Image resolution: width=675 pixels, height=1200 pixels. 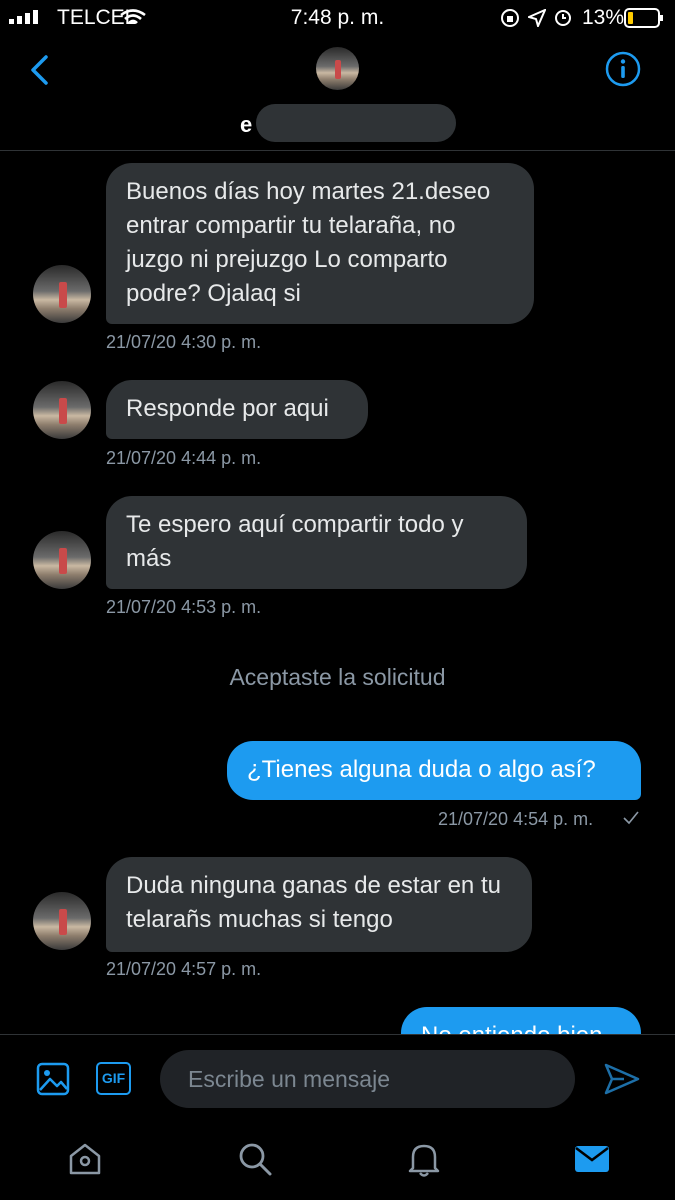 I want to click on gif-label: GIF, so click(x=113, y=1078).